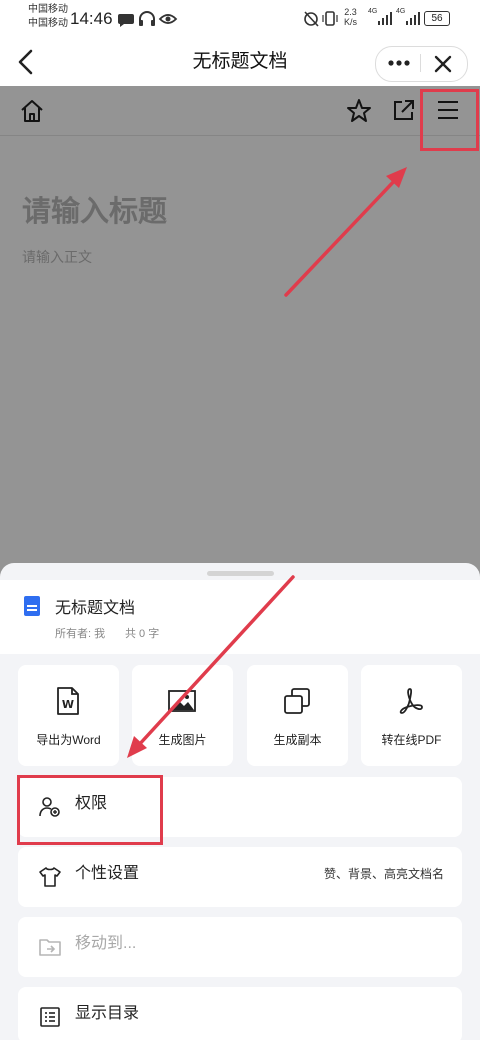  Describe the element at coordinates (345, 232) in the screenshot. I see `arrow-to-menu-icon` at that location.